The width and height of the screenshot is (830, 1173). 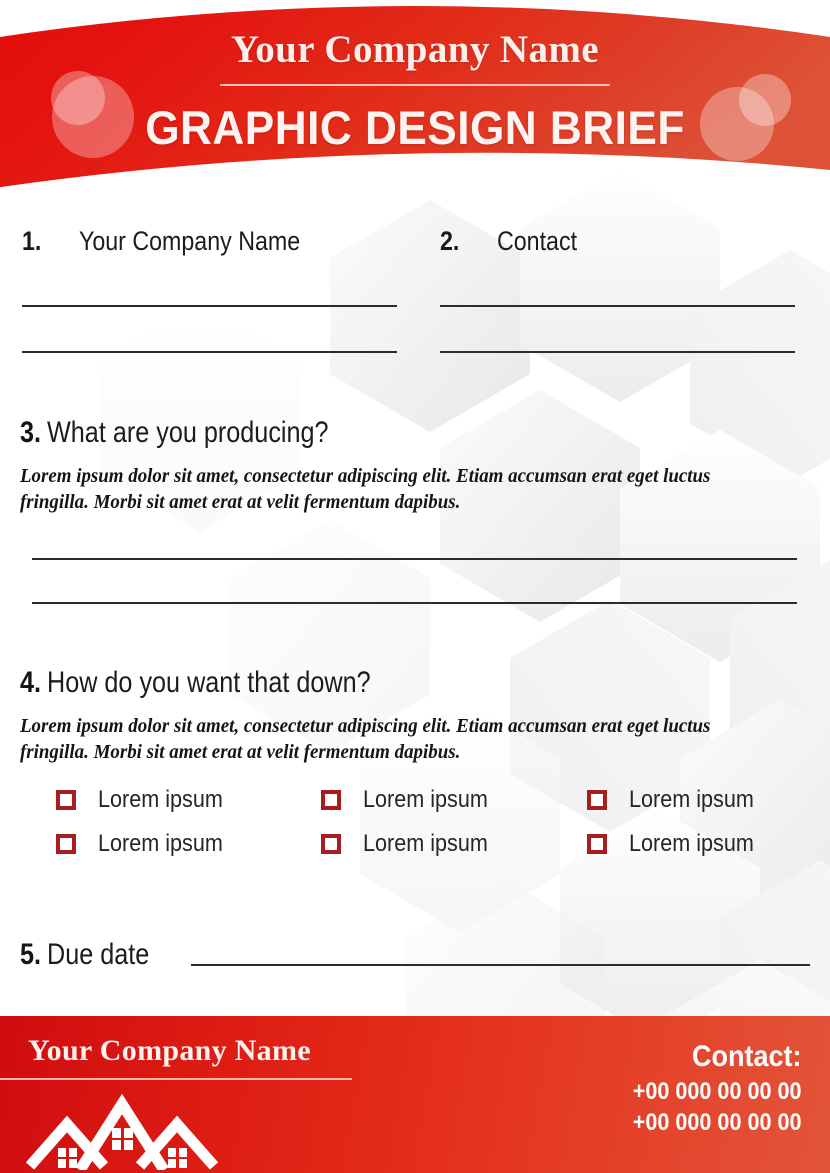 I want to click on question-3-answer-lines, so click(x=414, y=581).